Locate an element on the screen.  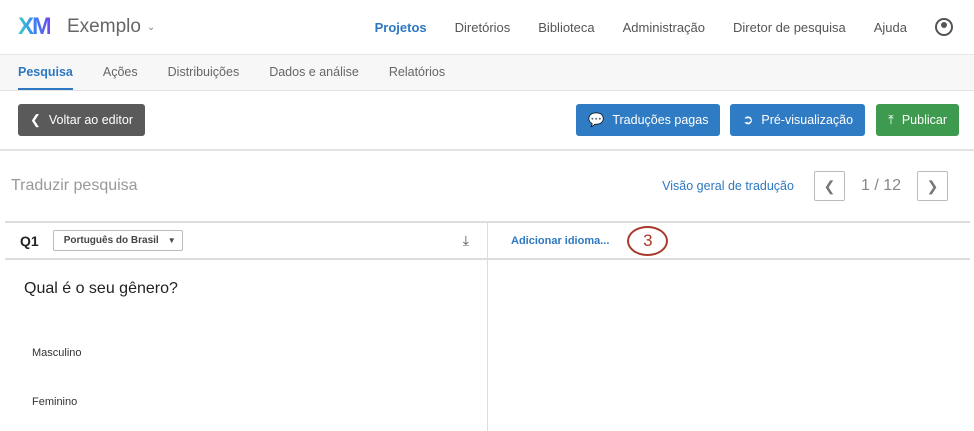
publish-button: ⤒ Publicar is located at coordinates (917, 120).